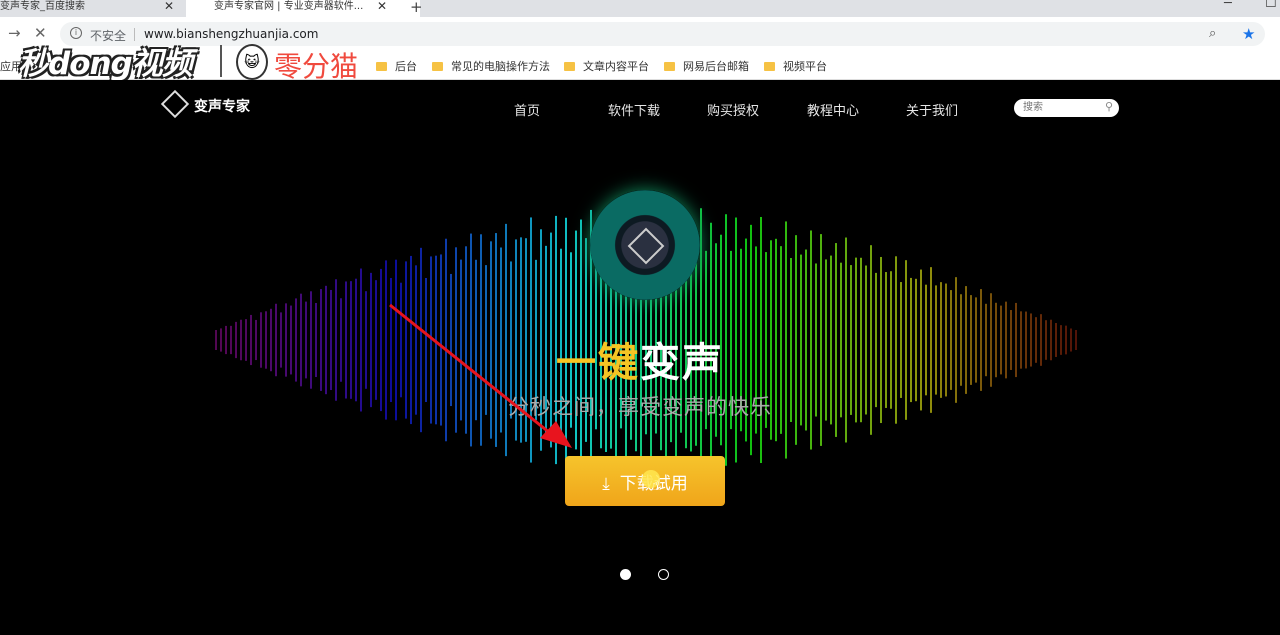  I want to click on mouse-pointer-icon: ☝, so click(657, 484).